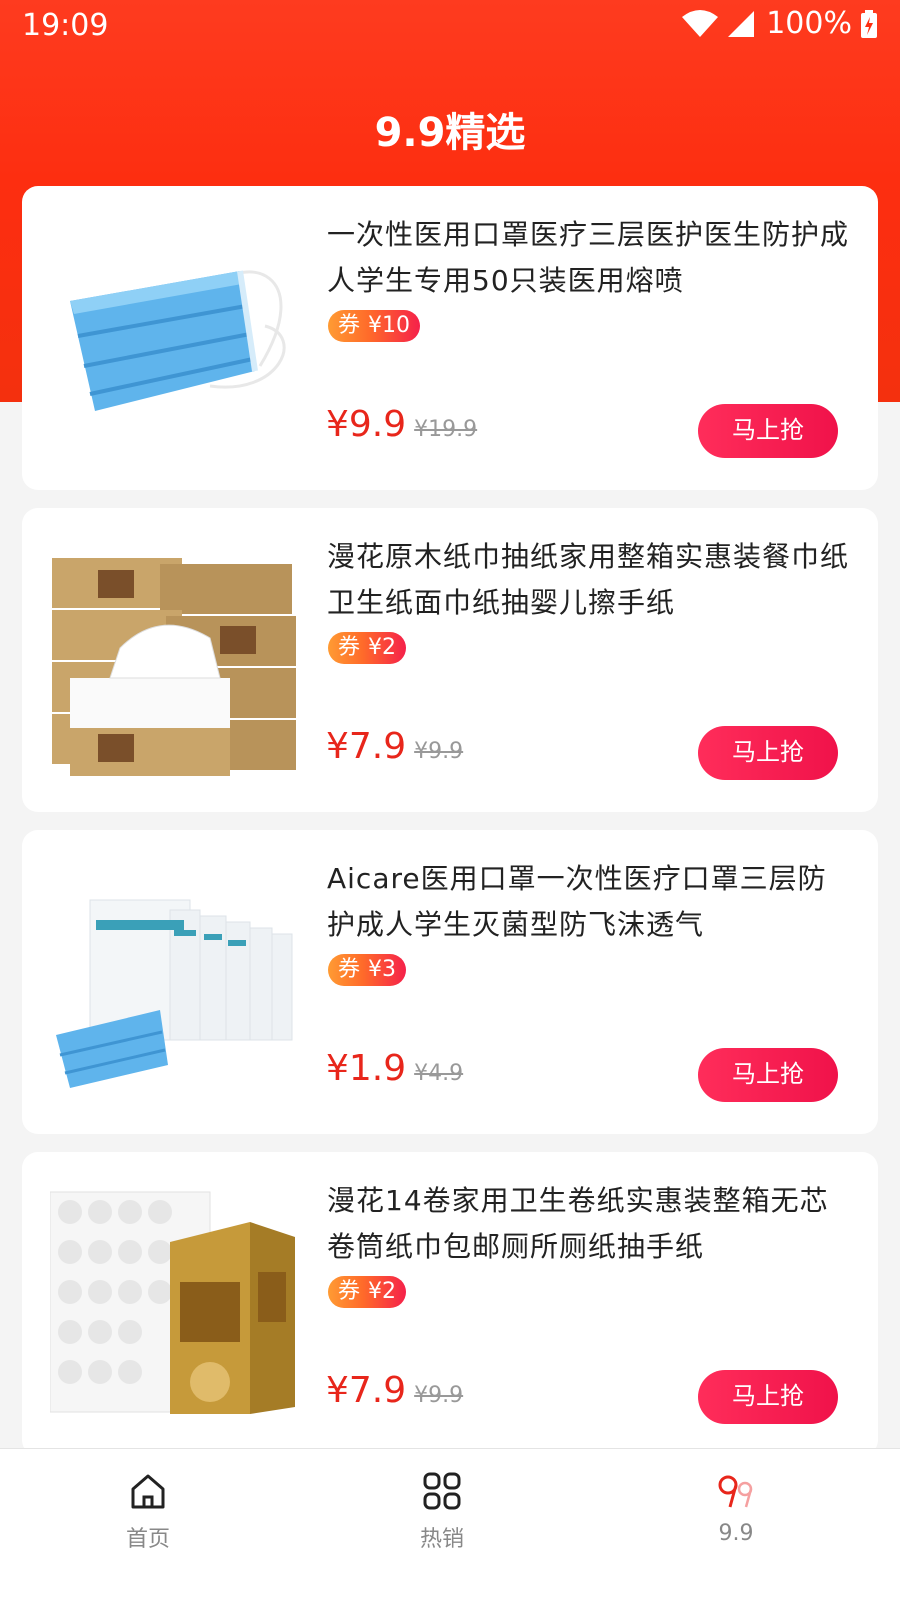 The image size is (900, 1600). I want to click on price-row: ¥1.9 ¥4.9, so click(394, 1068).